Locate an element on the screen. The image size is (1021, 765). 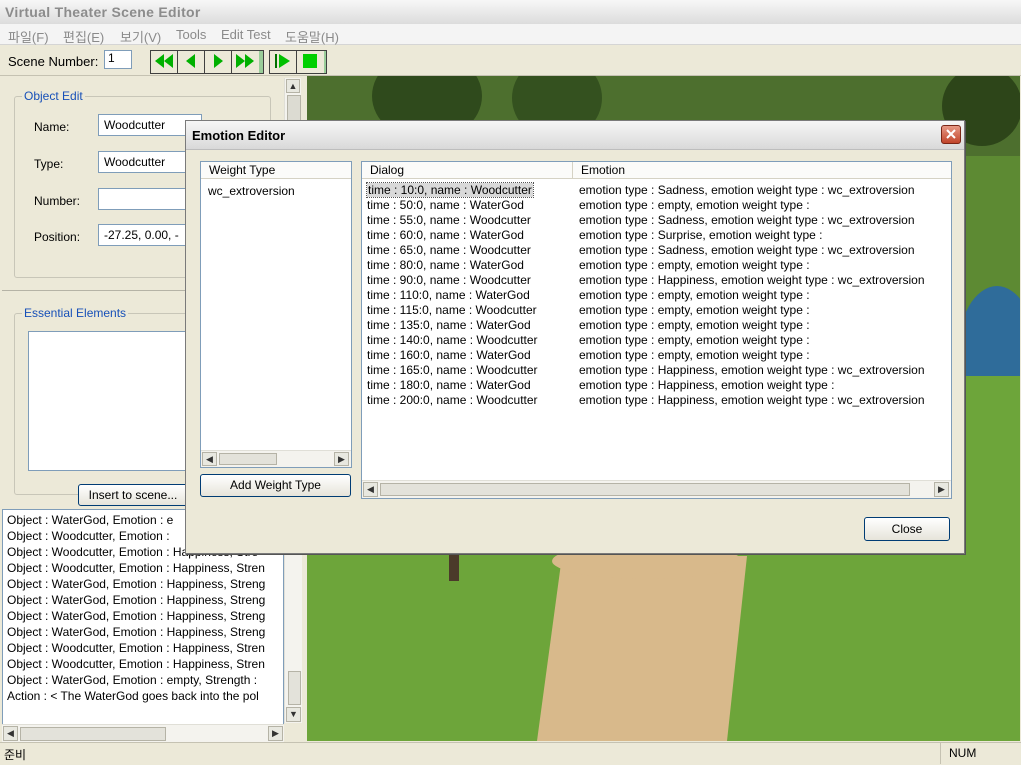
weight-type-list: Weight Type wc_extroversion ◀ ▶ is located at coordinates (276, 314).